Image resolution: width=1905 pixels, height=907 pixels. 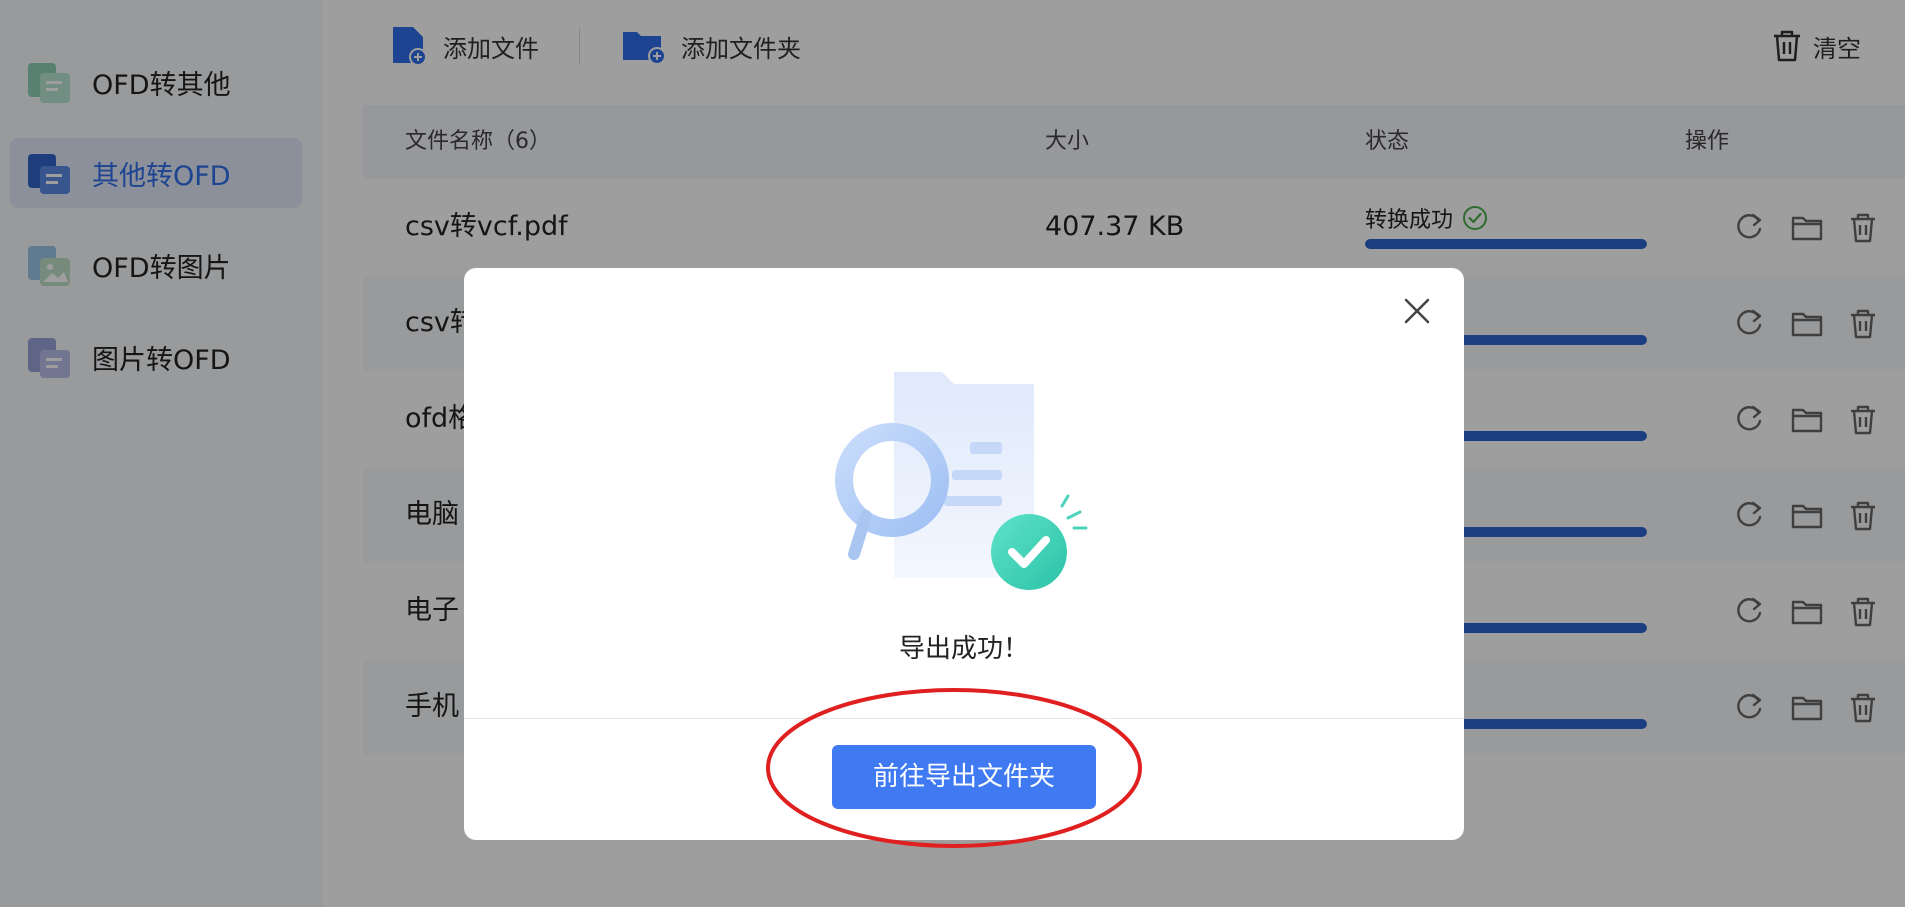 I want to click on open-export-folder-button: 前往导出文件夹, so click(x=964, y=777).